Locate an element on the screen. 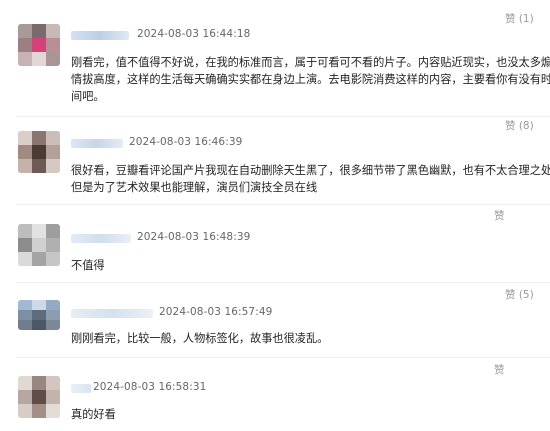 The width and height of the screenshot is (550, 431). like-button: 赞 (8) is located at coordinates (519, 125).